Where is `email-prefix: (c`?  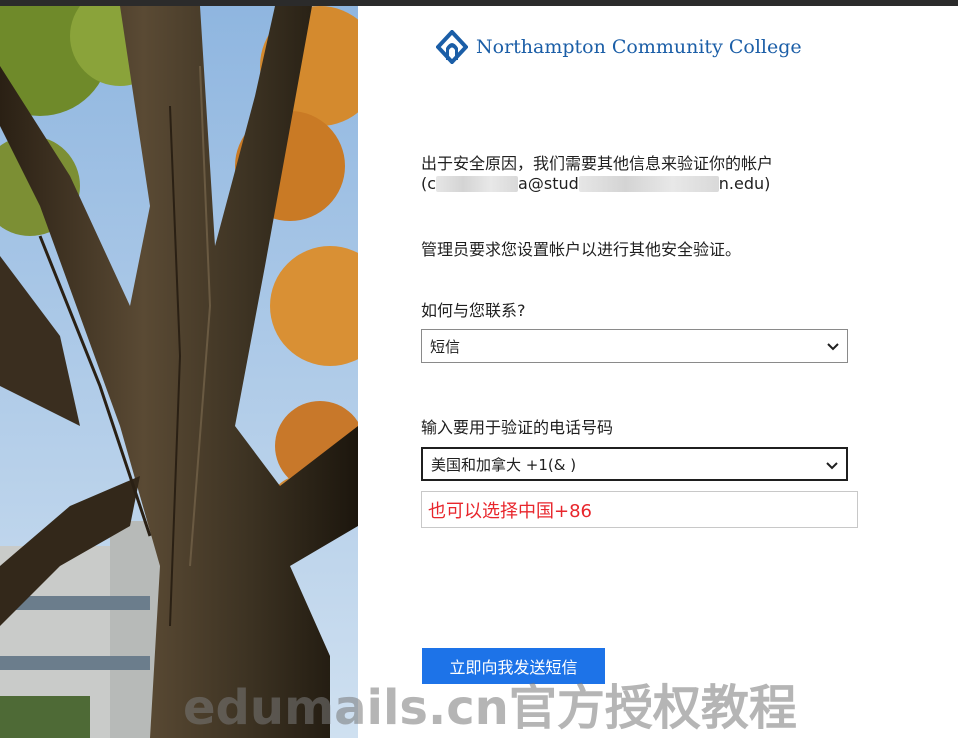 email-prefix: (c is located at coordinates (429, 183).